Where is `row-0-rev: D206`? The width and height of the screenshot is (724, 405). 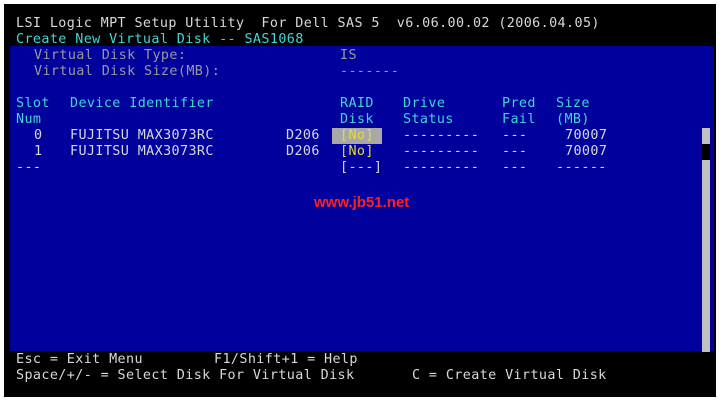
row-0-rev: D206 is located at coordinates (303, 135).